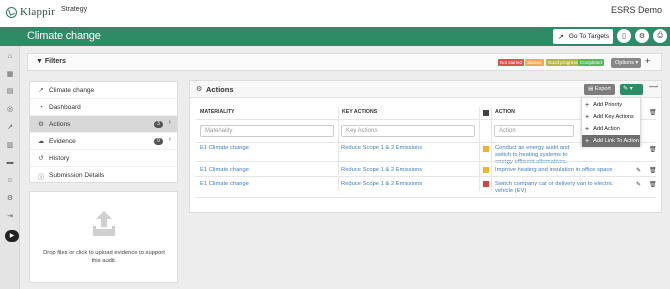 The image size is (670, 289). I want to click on nav-item-submission-details: ⓘ Submission Details, so click(103, 175).